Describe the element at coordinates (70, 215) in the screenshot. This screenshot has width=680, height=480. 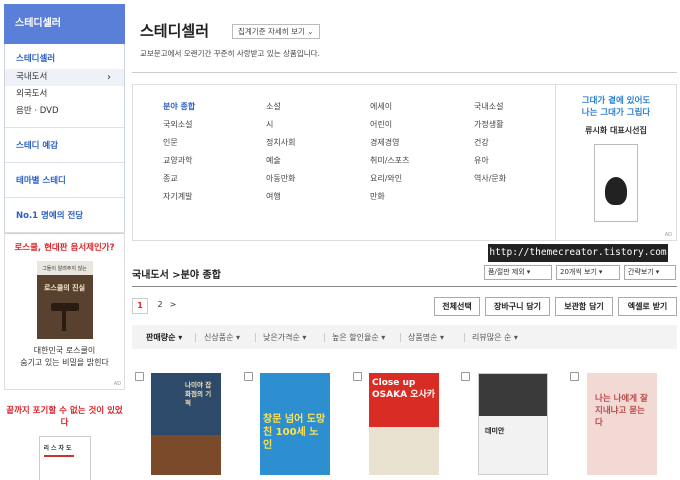
I see `sidebar-item-hall-of-fame: No.1 명예의 전당` at that location.